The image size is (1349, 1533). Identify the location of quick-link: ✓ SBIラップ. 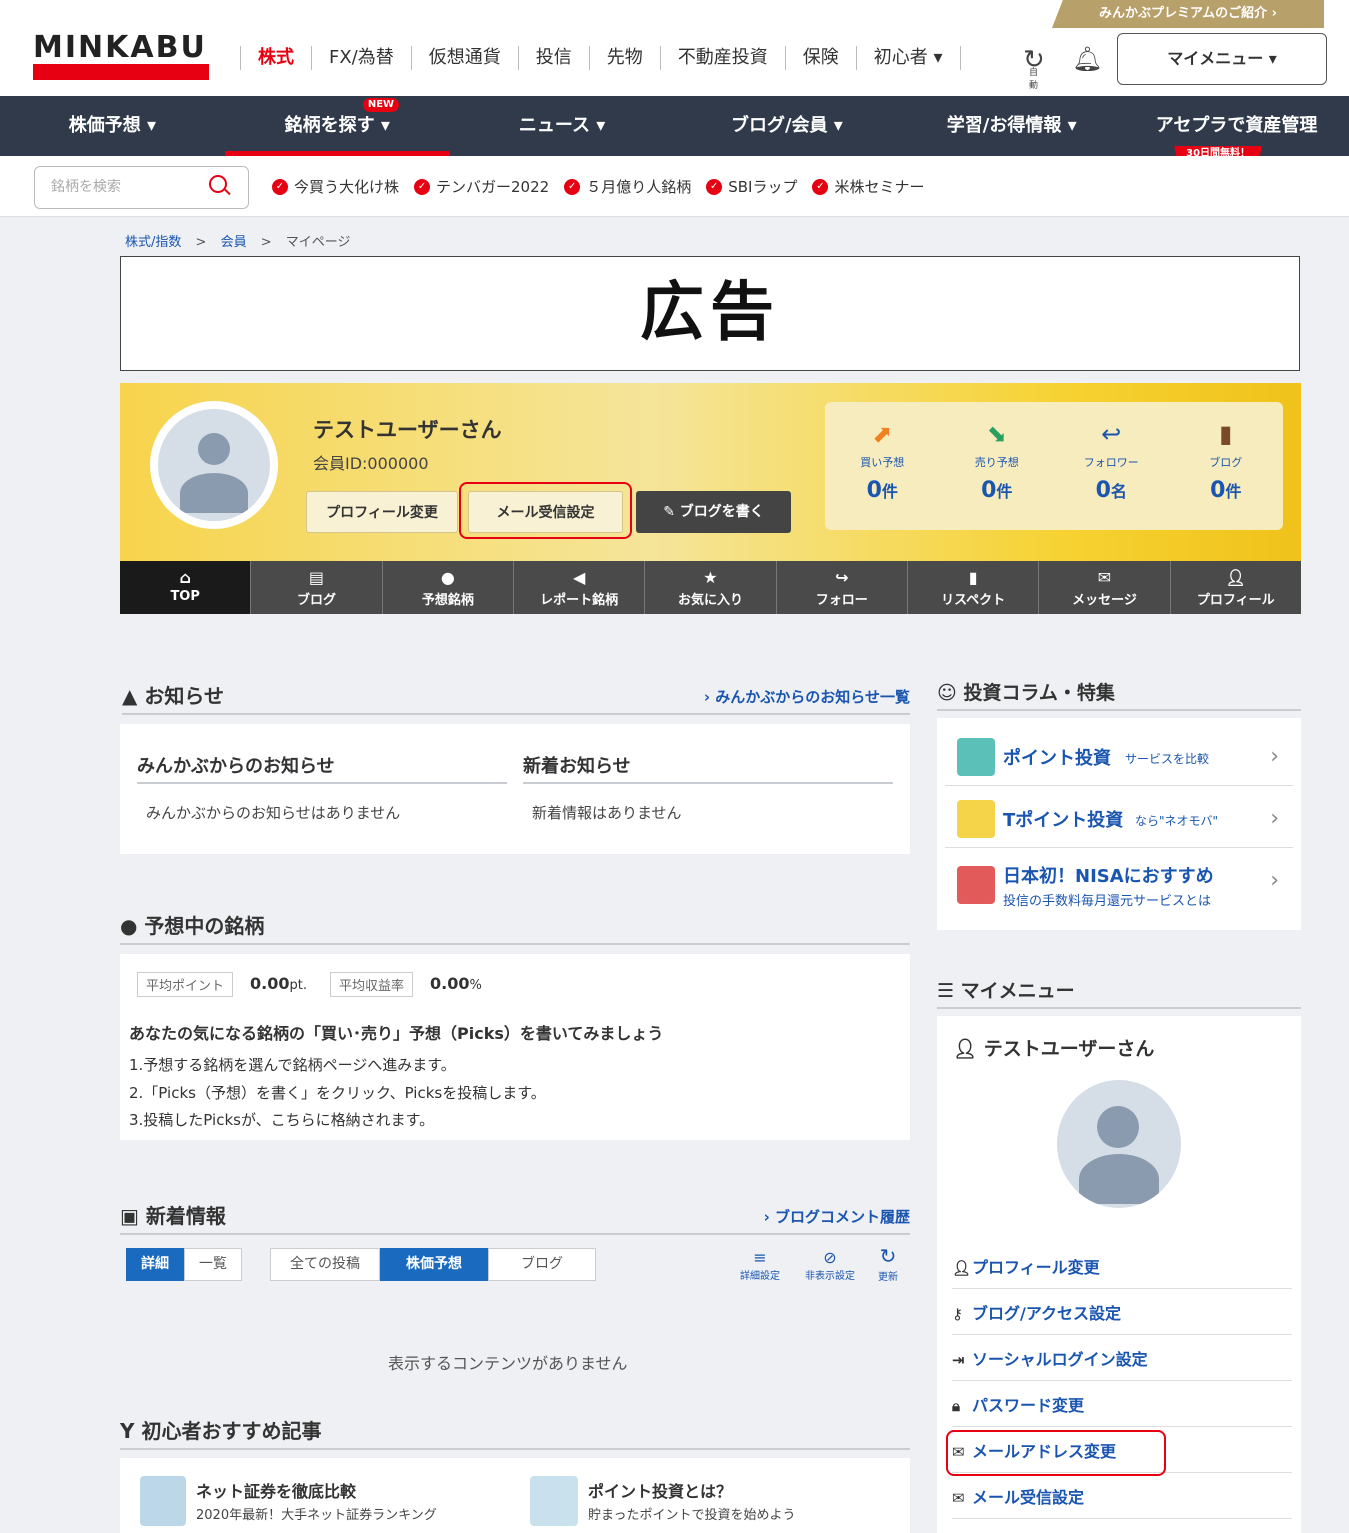
(751, 186).